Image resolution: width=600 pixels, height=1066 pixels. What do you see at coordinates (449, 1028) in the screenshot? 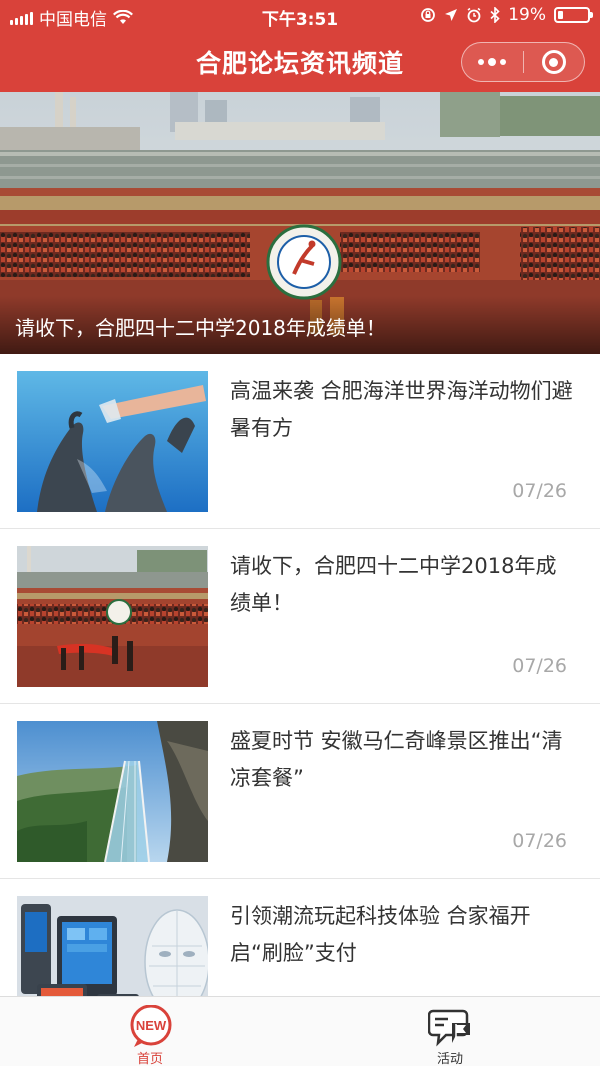
I see `chat-flag-icon` at bounding box center [449, 1028].